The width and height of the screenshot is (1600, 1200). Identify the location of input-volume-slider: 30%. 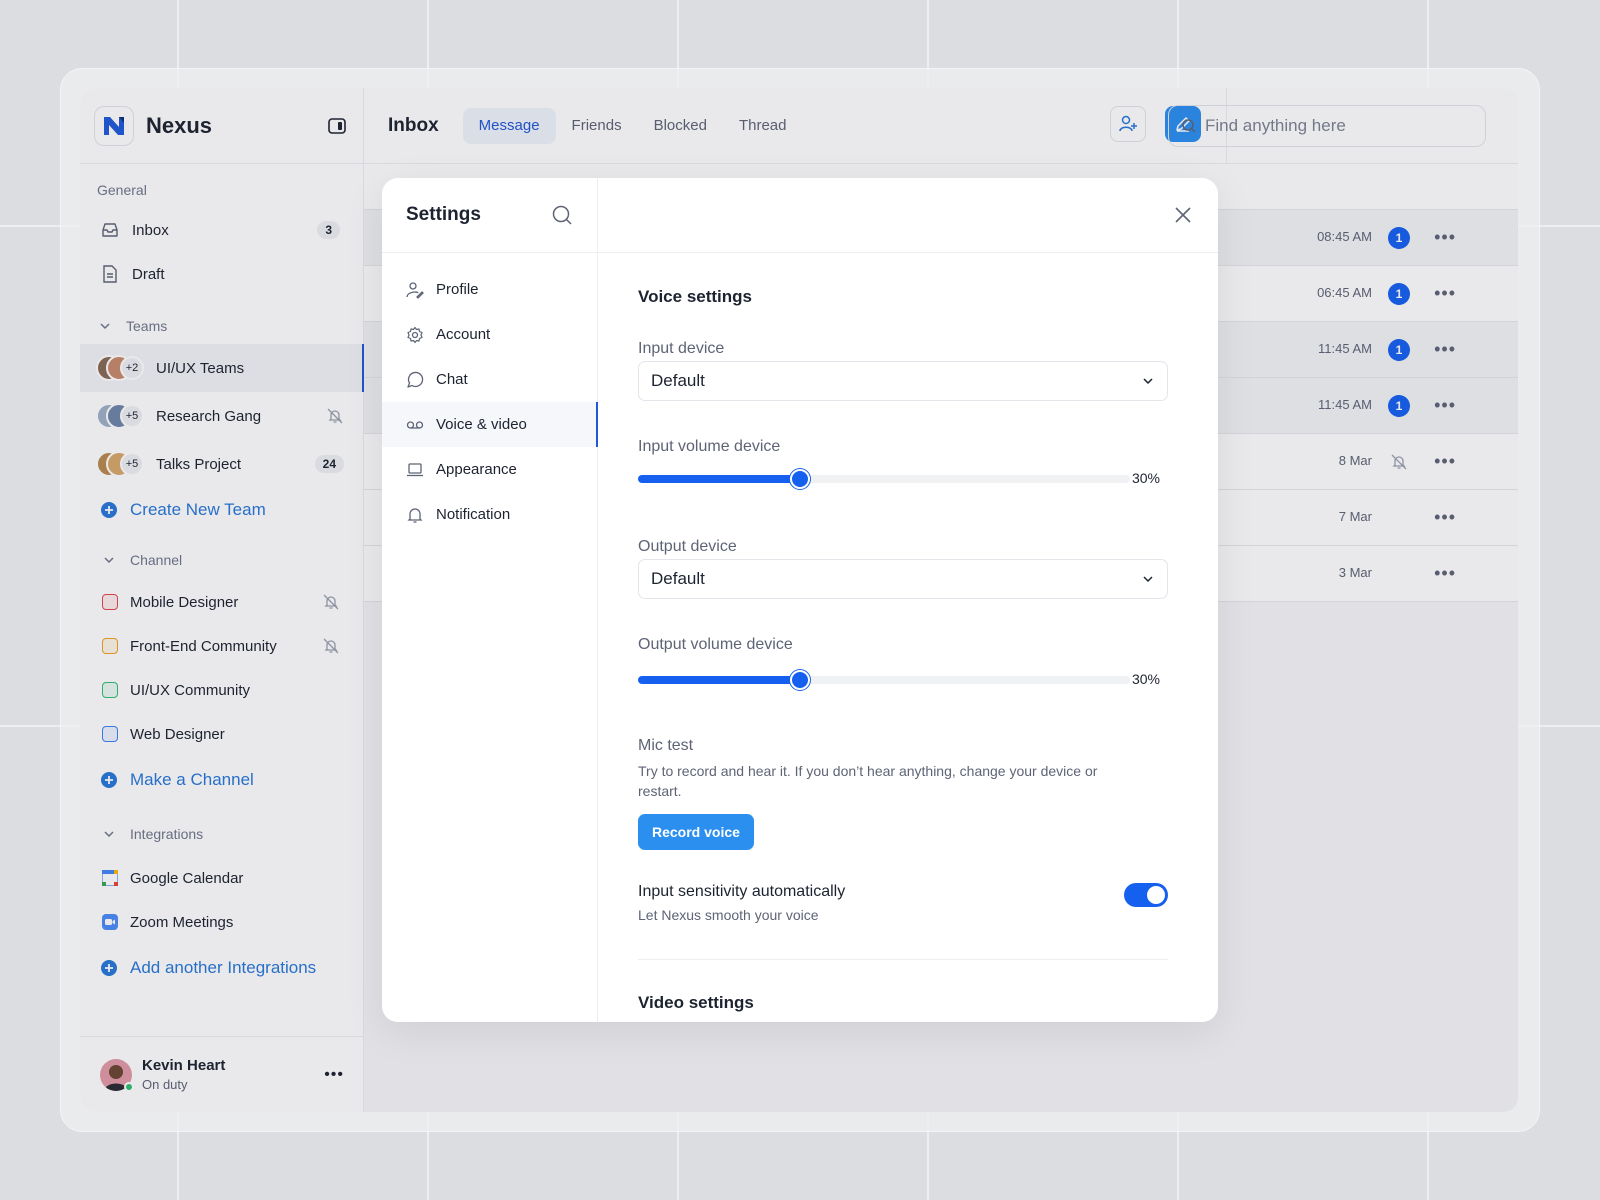
(903, 479).